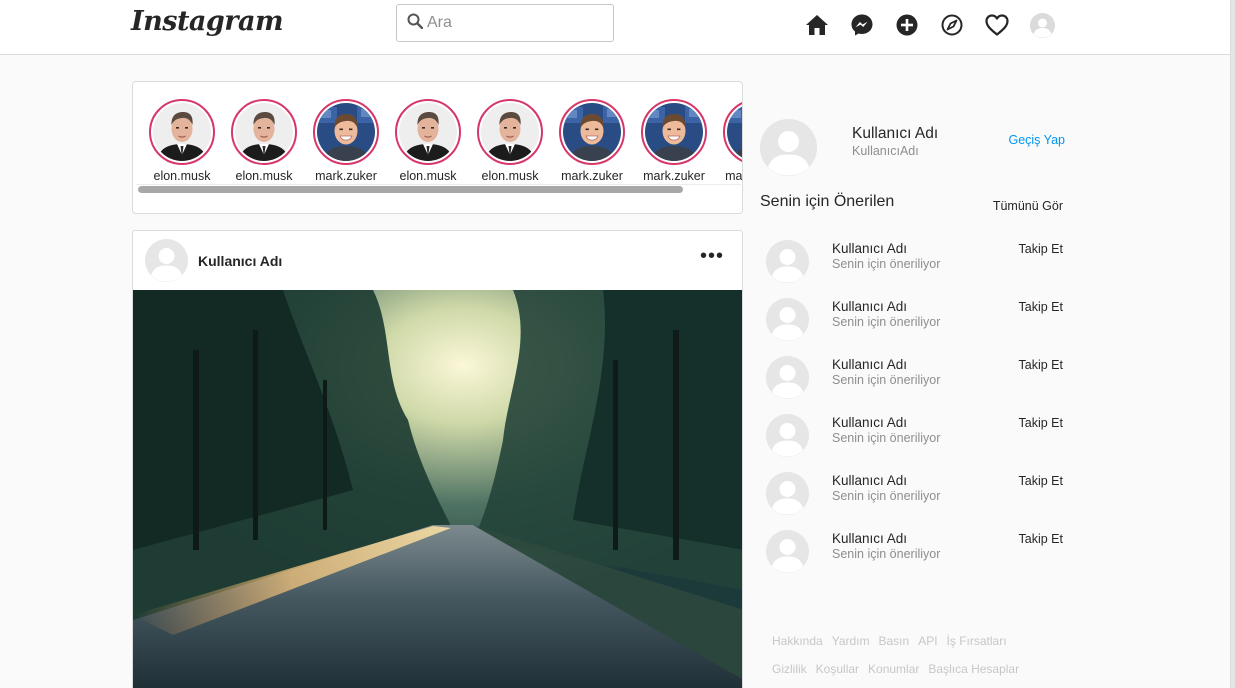 The image size is (1235, 688). Describe the element at coordinates (973, 669) in the screenshot. I see `footer-link: Başlıca Hesaplar` at that location.